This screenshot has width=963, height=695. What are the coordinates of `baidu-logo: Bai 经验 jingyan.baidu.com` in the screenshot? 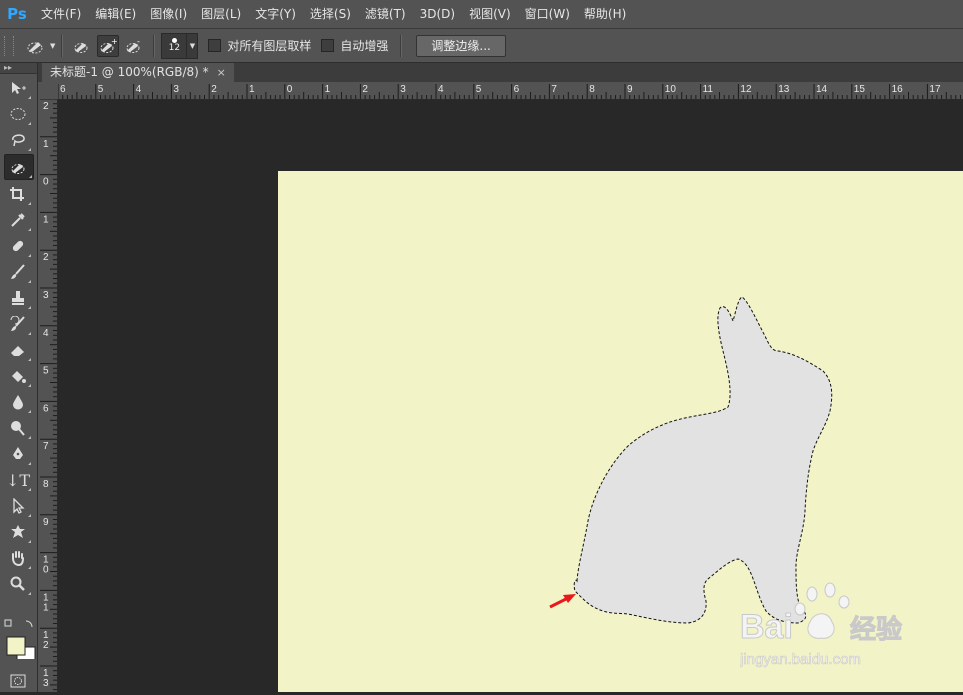 It's located at (821, 625).